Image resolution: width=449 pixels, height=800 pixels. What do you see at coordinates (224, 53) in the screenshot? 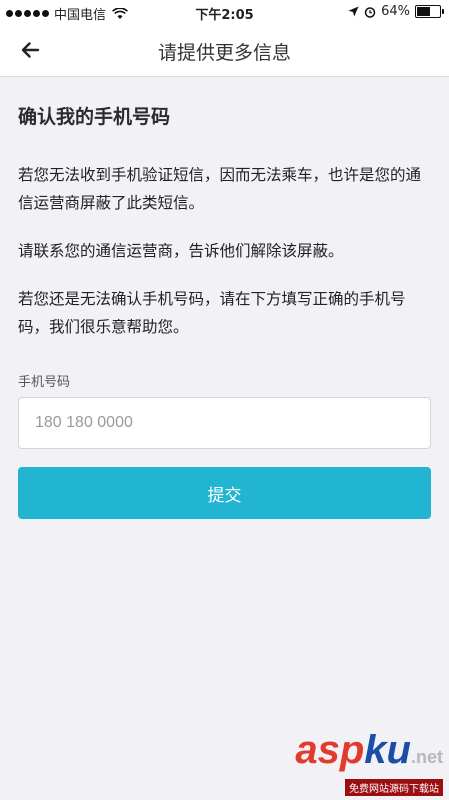
I see `page-title: 请提供更多信息` at bounding box center [224, 53].